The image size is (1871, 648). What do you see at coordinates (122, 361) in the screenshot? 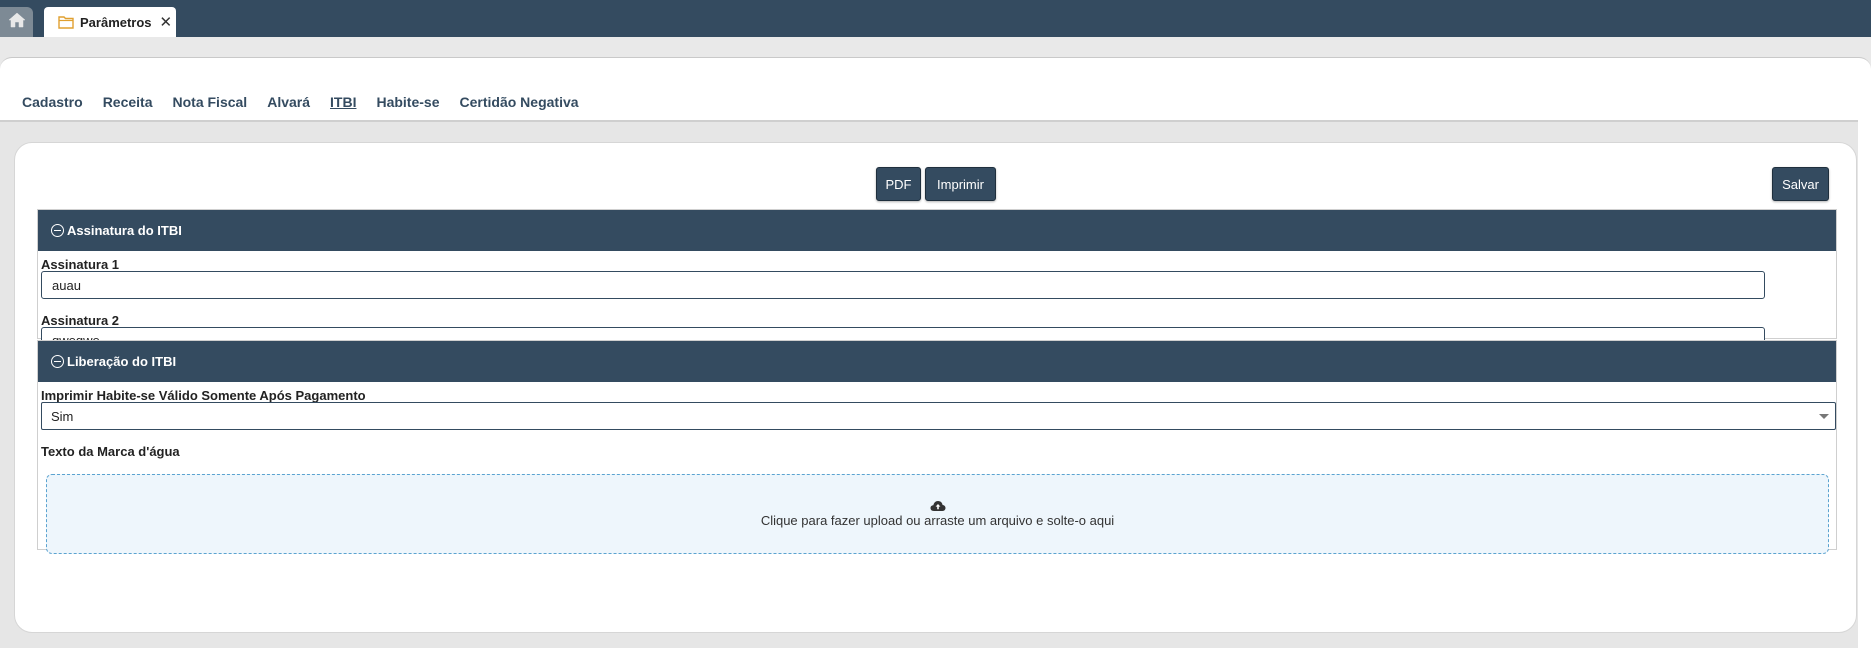
I see `release-section-title: Liberação do ITBI` at bounding box center [122, 361].